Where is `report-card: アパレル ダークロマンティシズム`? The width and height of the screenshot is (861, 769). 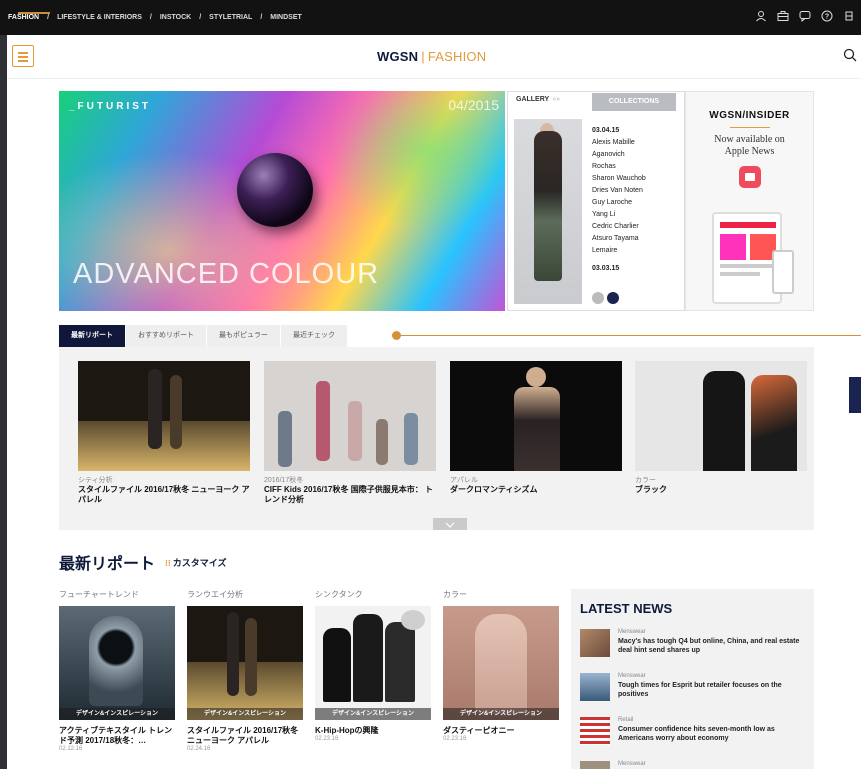 report-card: アパレル ダークロマンティシズム is located at coordinates (536, 428).